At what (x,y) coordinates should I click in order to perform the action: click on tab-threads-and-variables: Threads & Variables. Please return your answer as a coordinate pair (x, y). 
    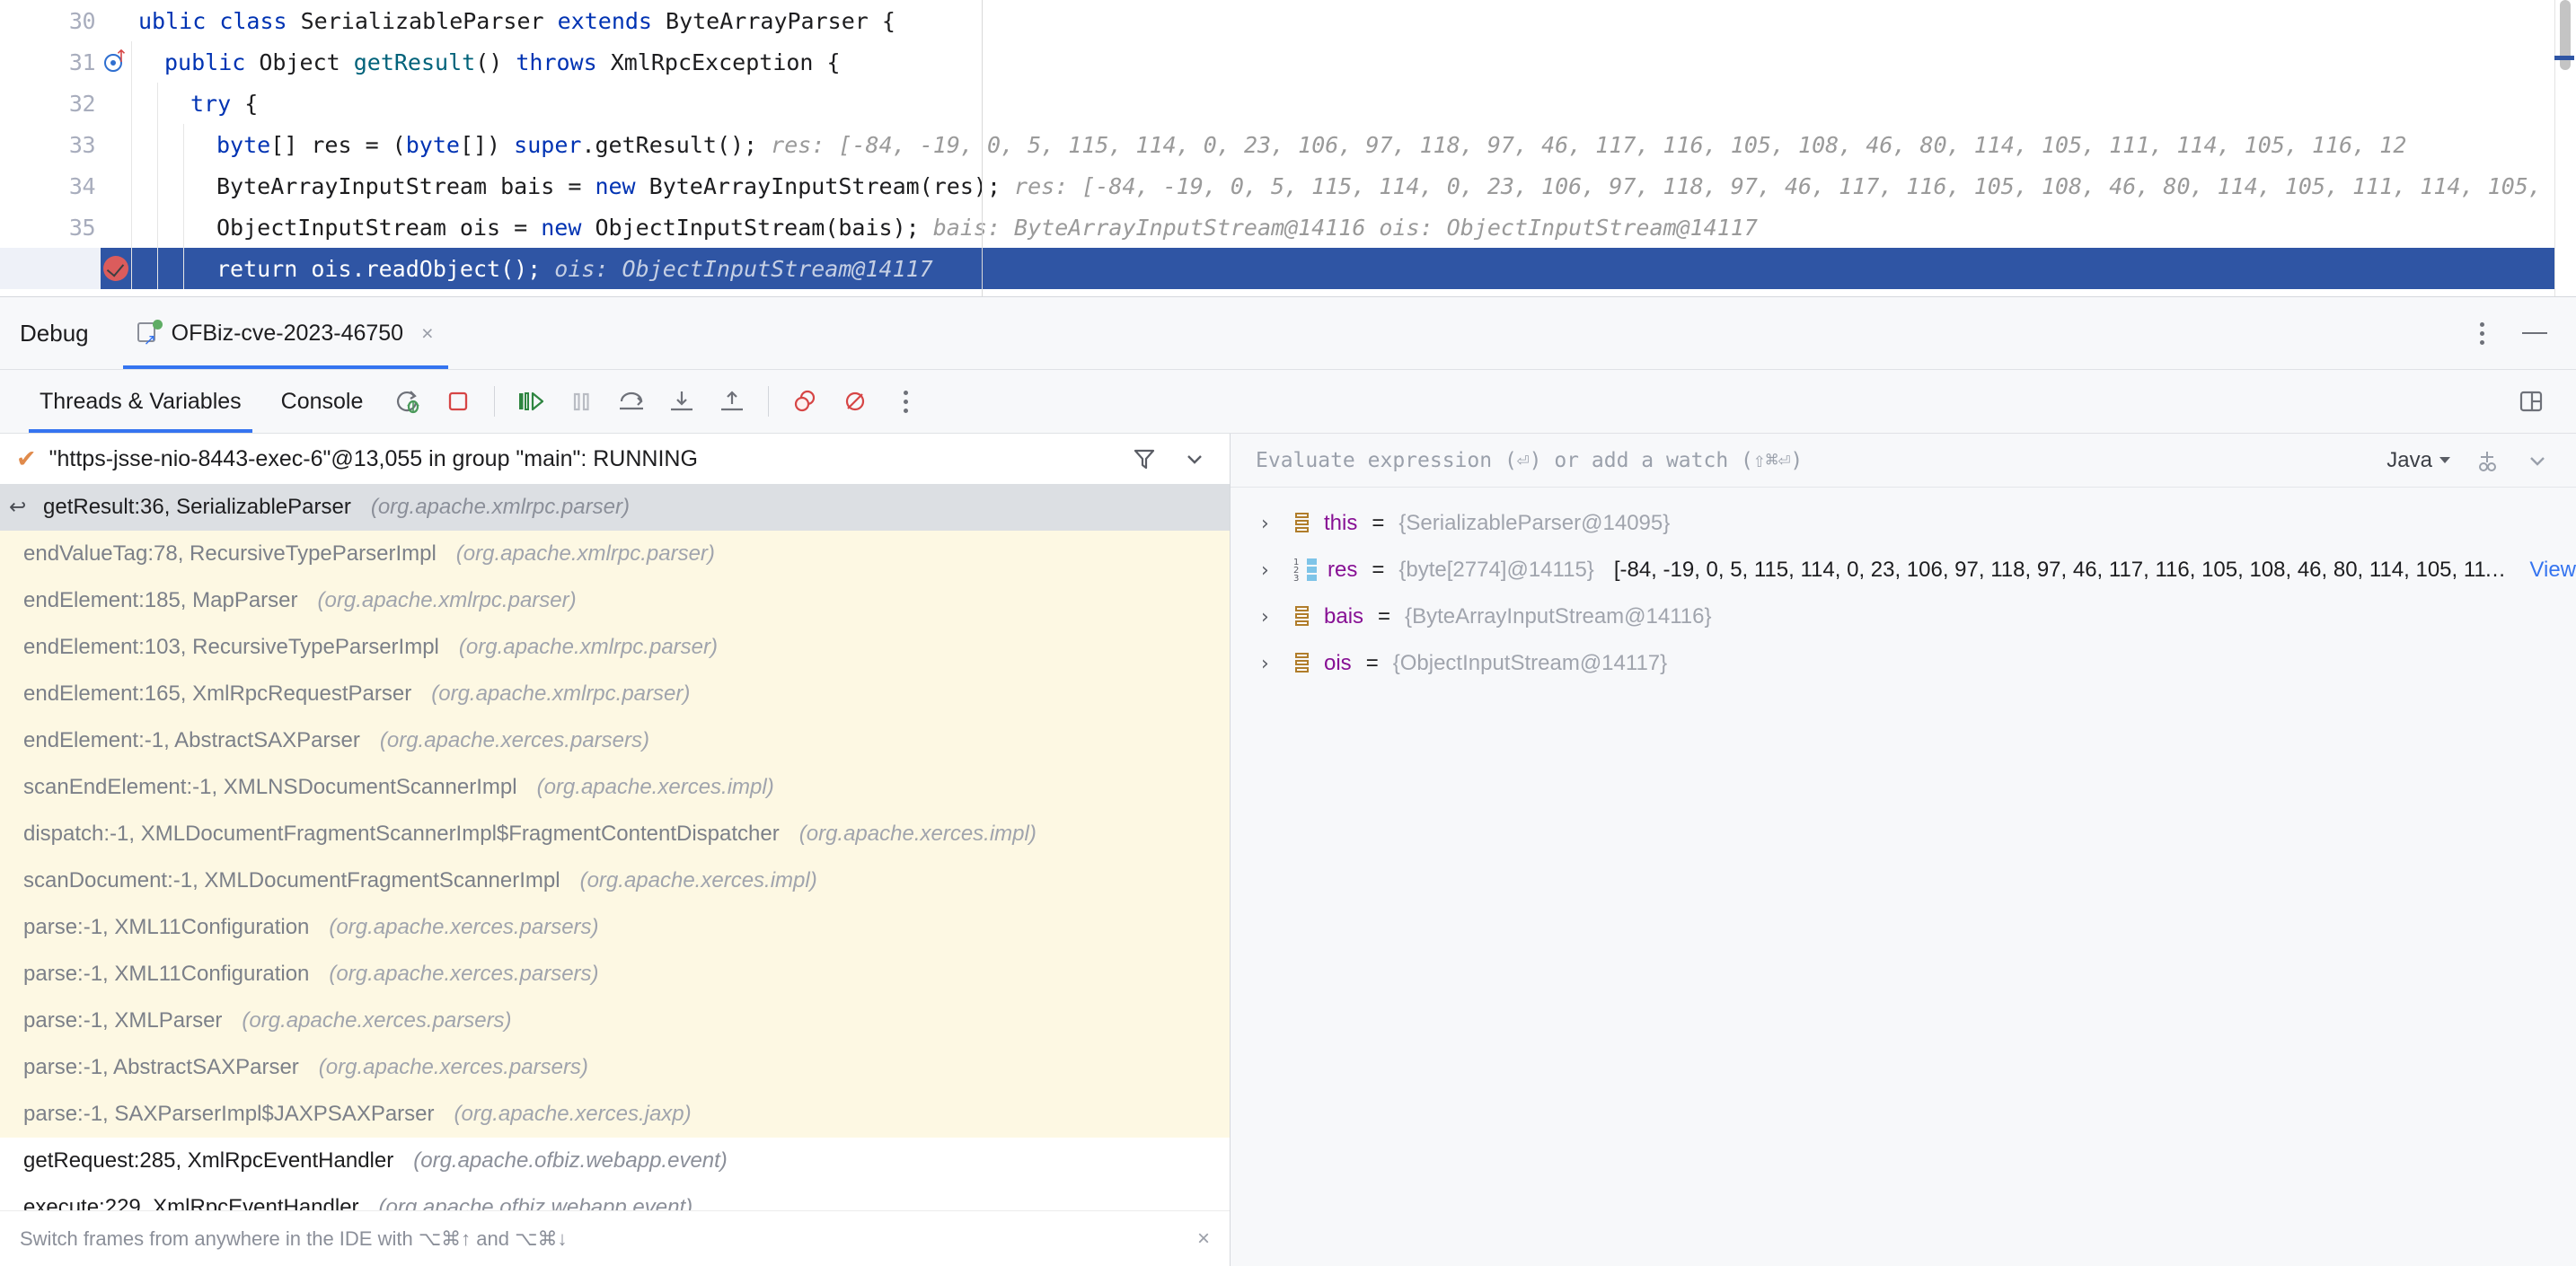
    Looking at the image, I should click on (140, 401).